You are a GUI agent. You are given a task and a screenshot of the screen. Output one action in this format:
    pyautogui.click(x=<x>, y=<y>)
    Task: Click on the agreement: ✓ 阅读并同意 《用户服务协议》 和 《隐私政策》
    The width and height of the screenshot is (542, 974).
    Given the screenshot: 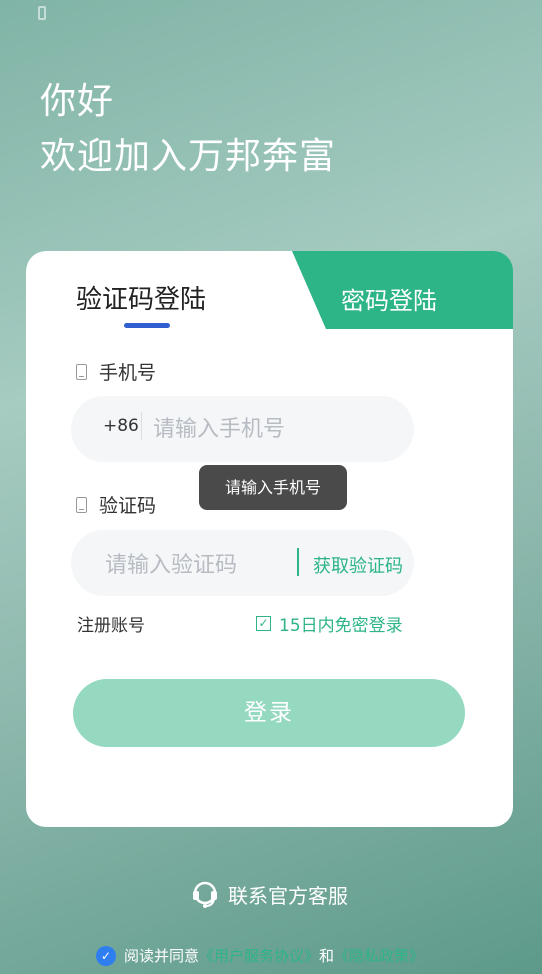 What is the action you would take?
    pyautogui.click(x=260, y=955)
    